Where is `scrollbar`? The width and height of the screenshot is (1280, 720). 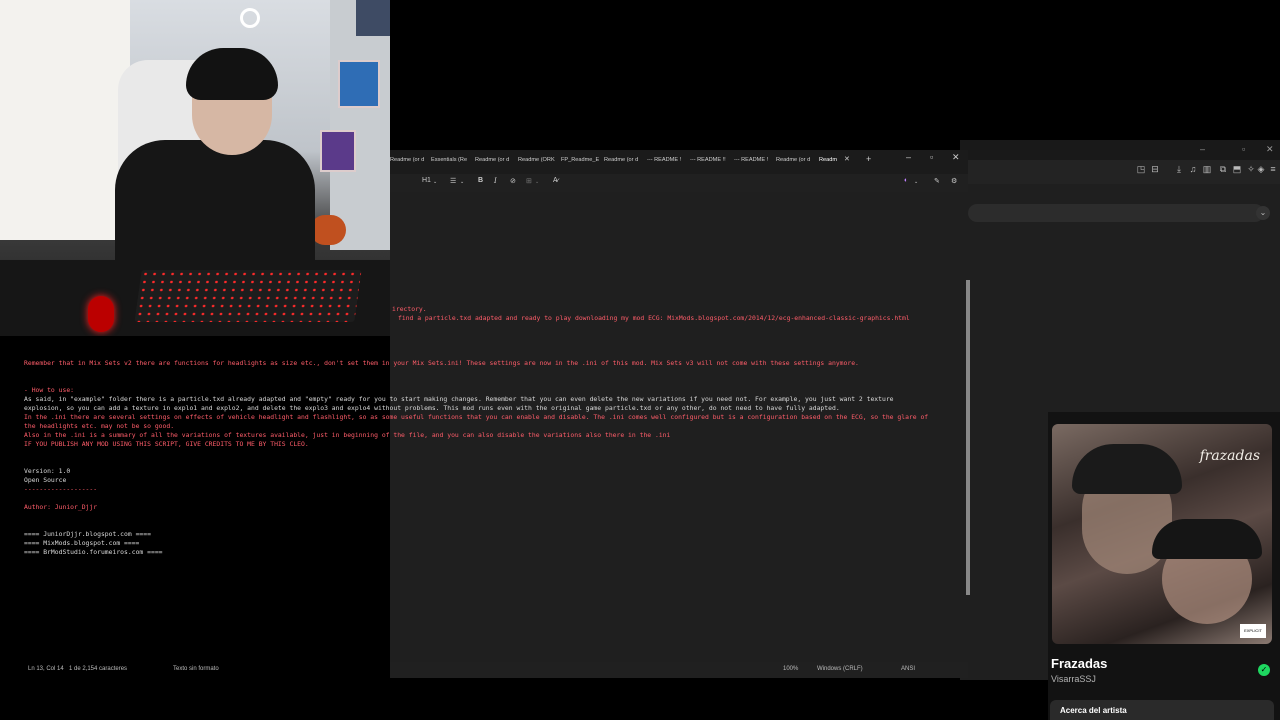 scrollbar is located at coordinates (968, 437).